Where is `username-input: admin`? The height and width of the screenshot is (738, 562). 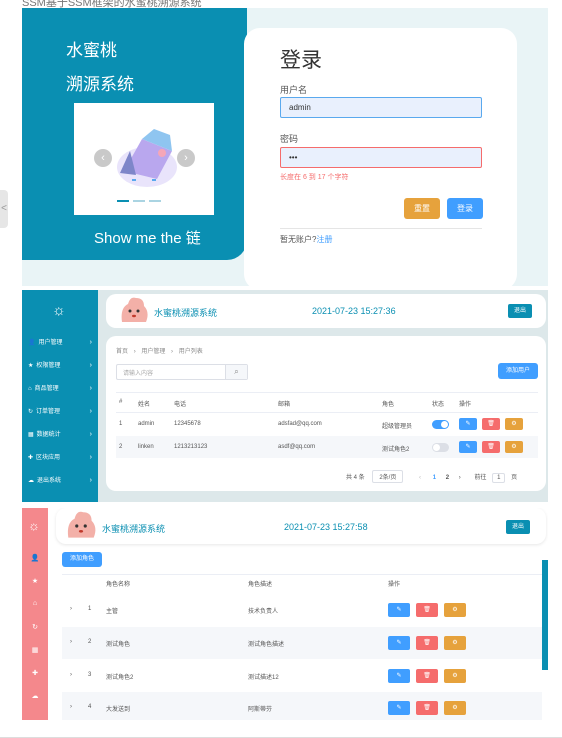
username-input: admin is located at coordinates (381, 107).